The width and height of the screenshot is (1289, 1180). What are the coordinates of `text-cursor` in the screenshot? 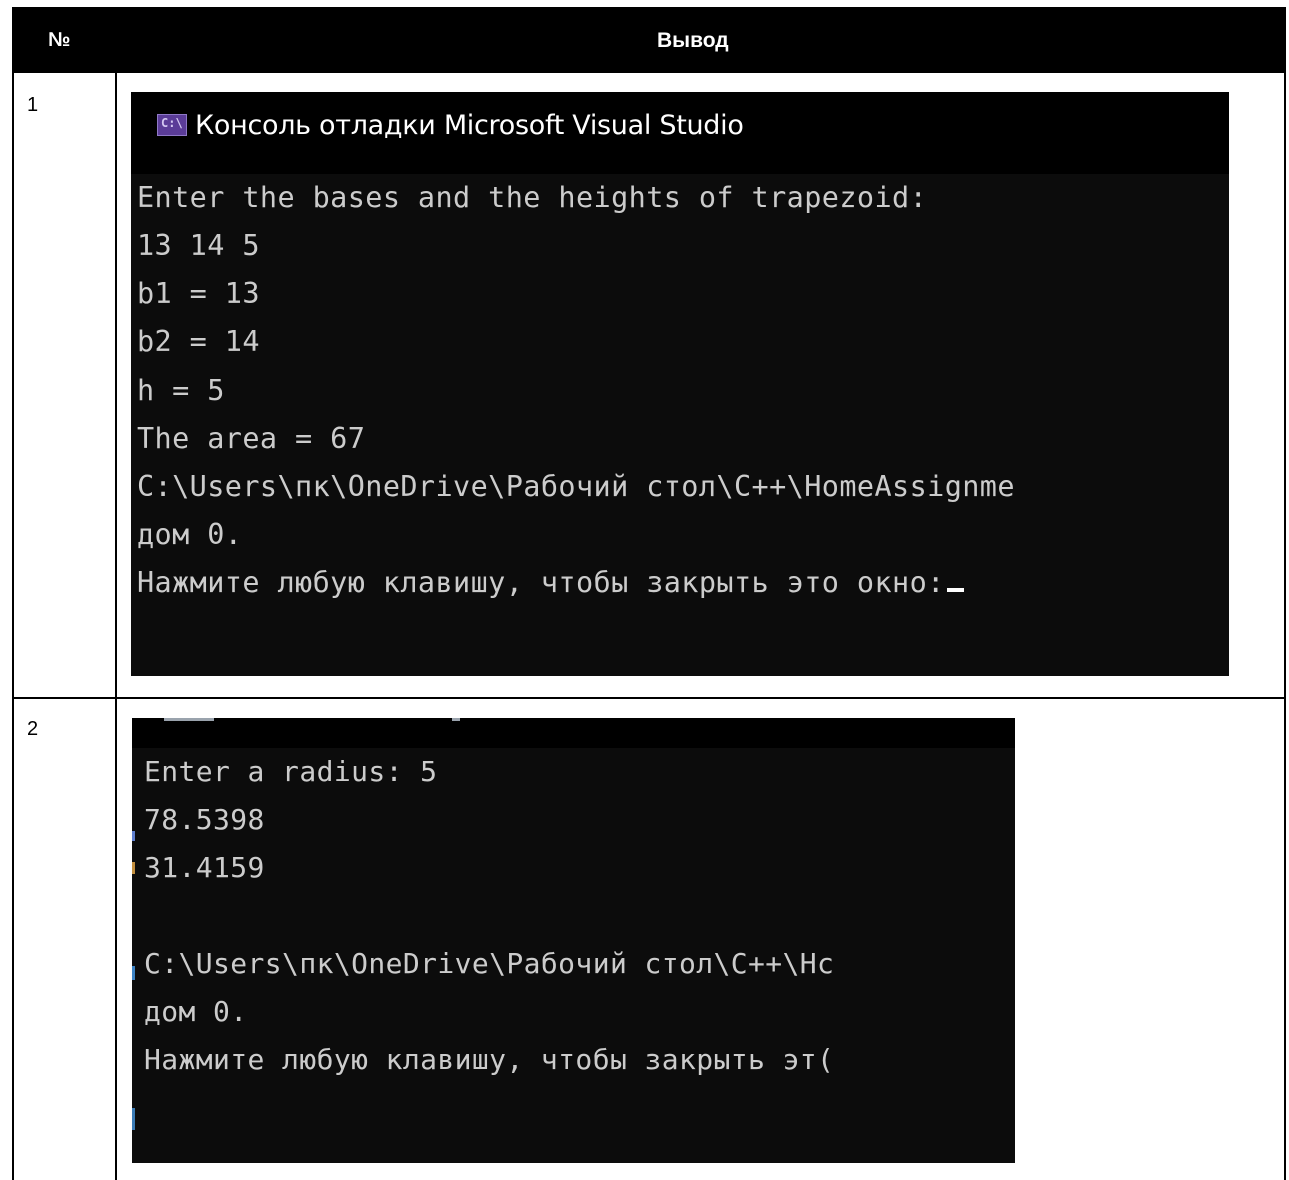 It's located at (955, 590).